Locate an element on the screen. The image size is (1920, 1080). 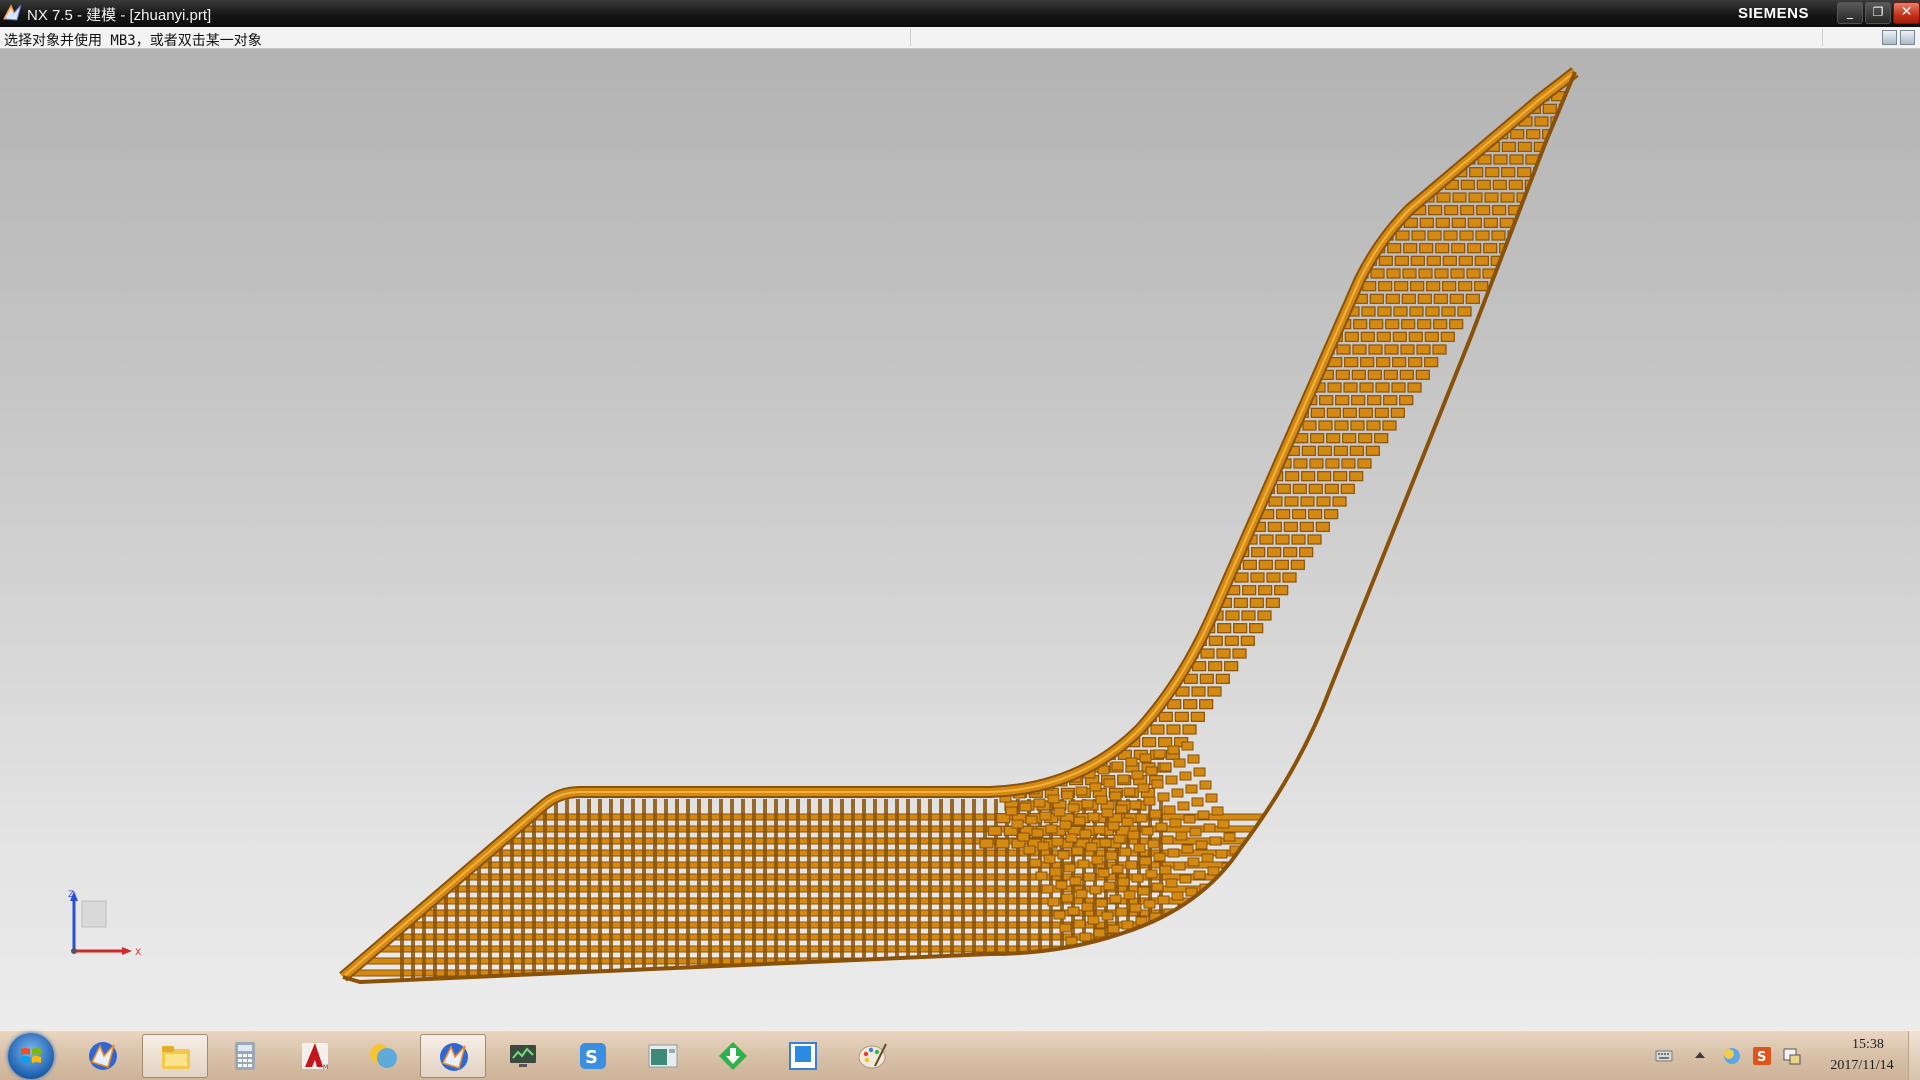
status-divider is located at coordinates (1822, 37).